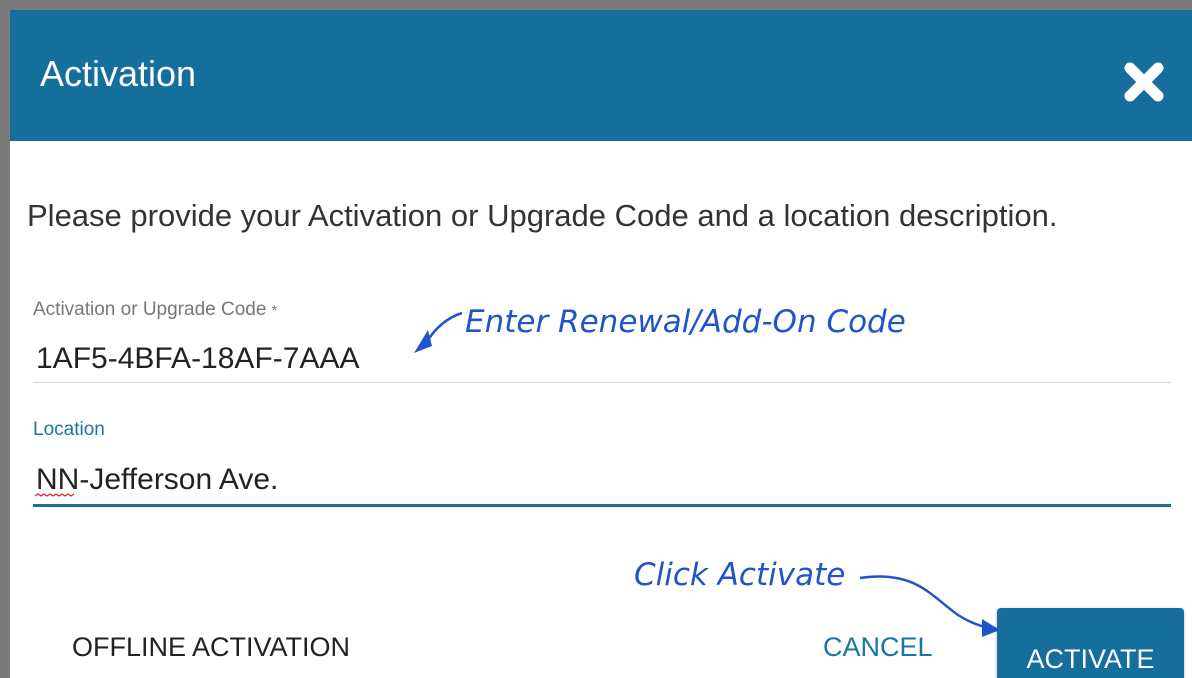 The width and height of the screenshot is (1192, 678). Describe the element at coordinates (924, 602) in the screenshot. I see `arrow-to-activate` at that location.